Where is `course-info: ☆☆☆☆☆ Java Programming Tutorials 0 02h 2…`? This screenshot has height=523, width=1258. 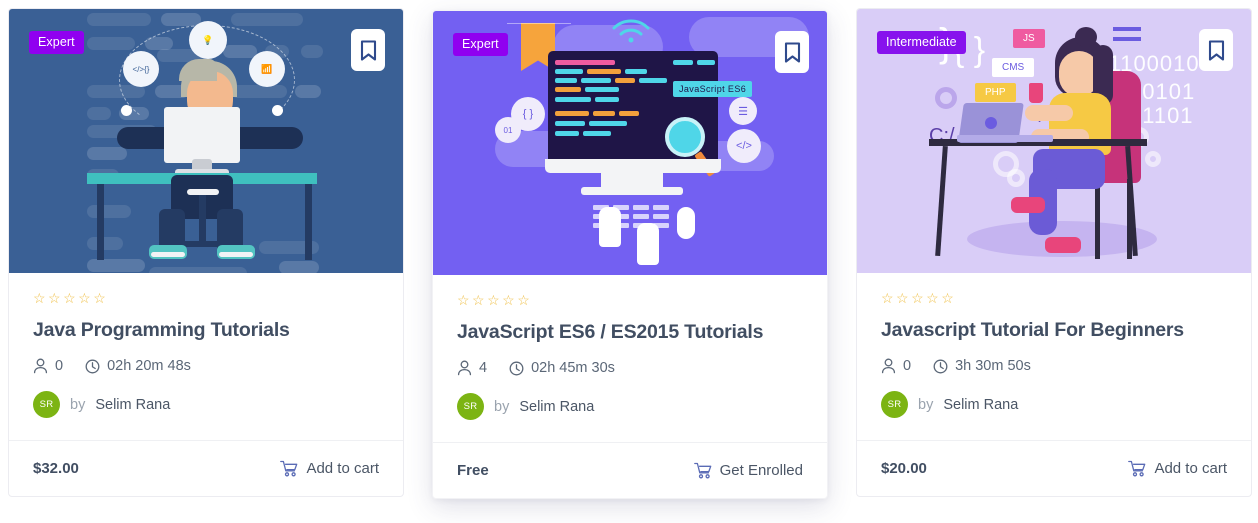
course-info: ☆☆☆☆☆ Java Programming Tutorials 0 02h 2… is located at coordinates (206, 356).